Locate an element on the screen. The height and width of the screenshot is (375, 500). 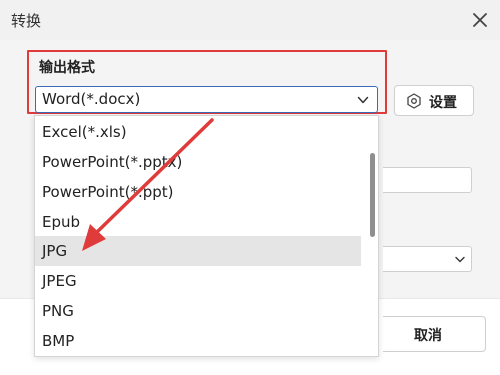
settings-button: 设置 is located at coordinates (434, 100).